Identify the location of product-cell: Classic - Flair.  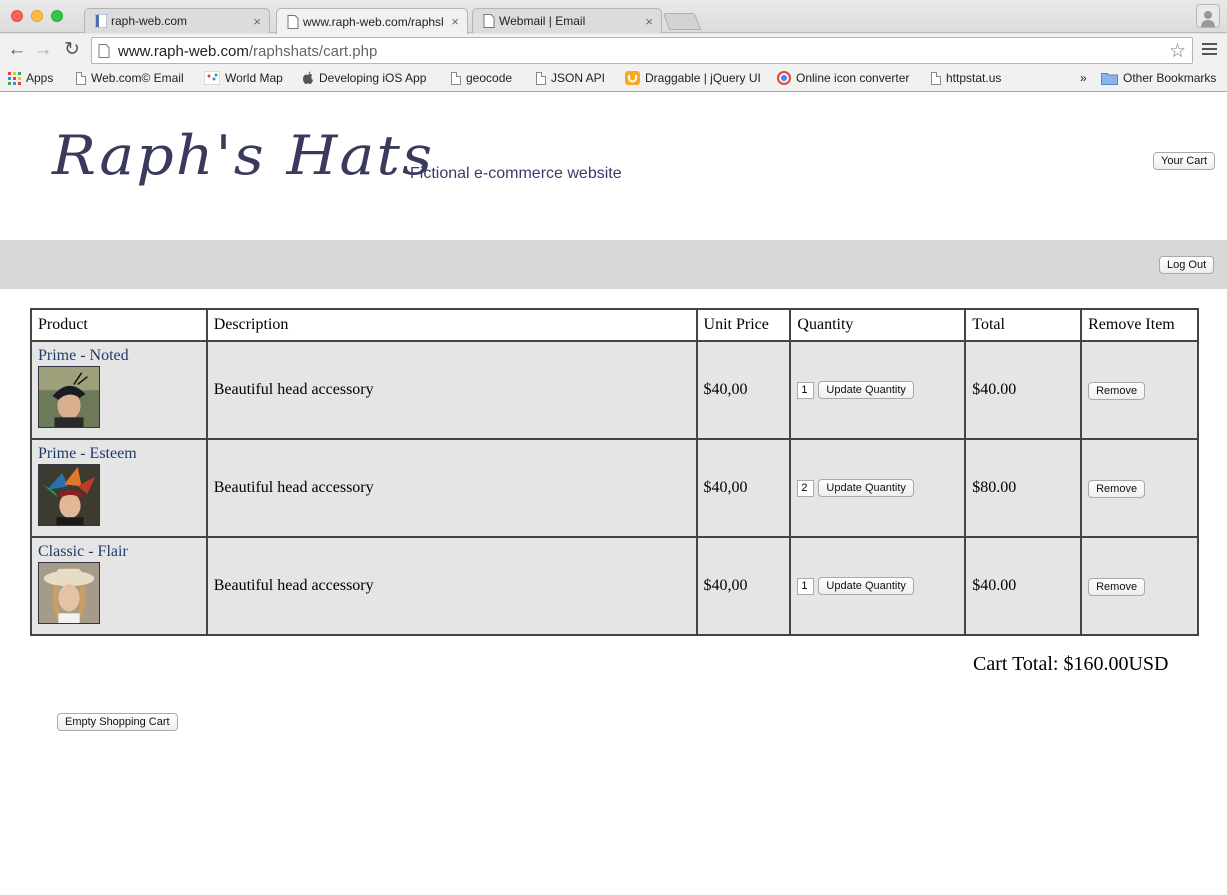
(119, 586).